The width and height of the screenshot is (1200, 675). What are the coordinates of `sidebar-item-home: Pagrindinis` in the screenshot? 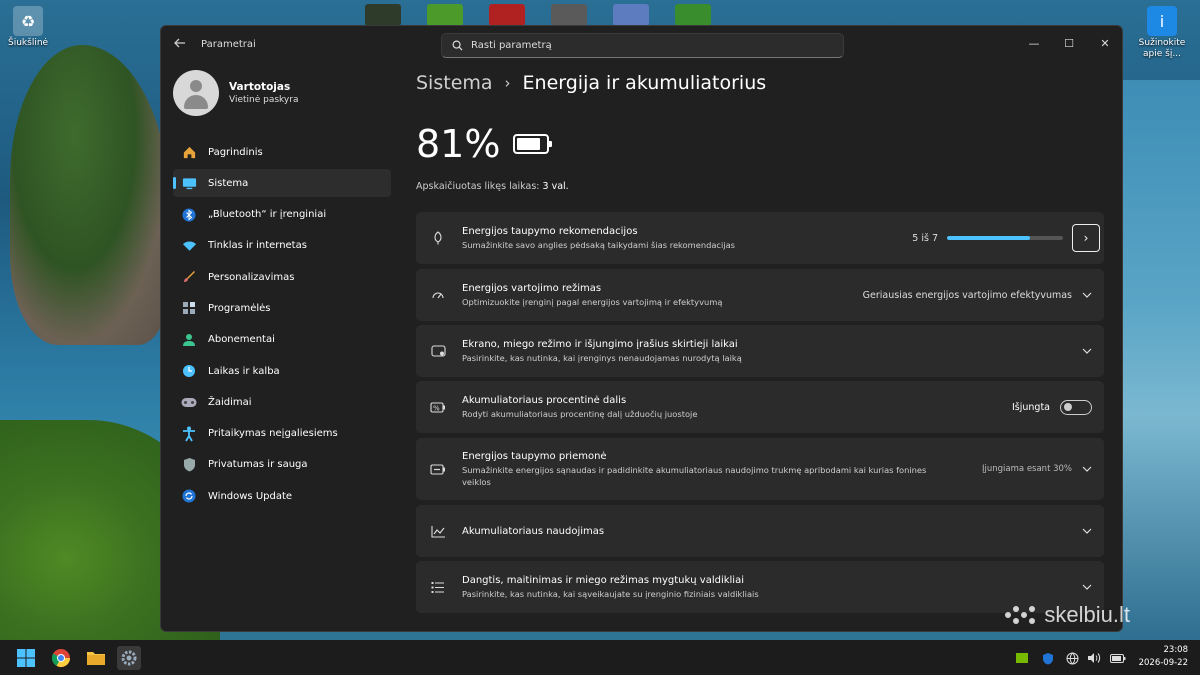 It's located at (282, 152).